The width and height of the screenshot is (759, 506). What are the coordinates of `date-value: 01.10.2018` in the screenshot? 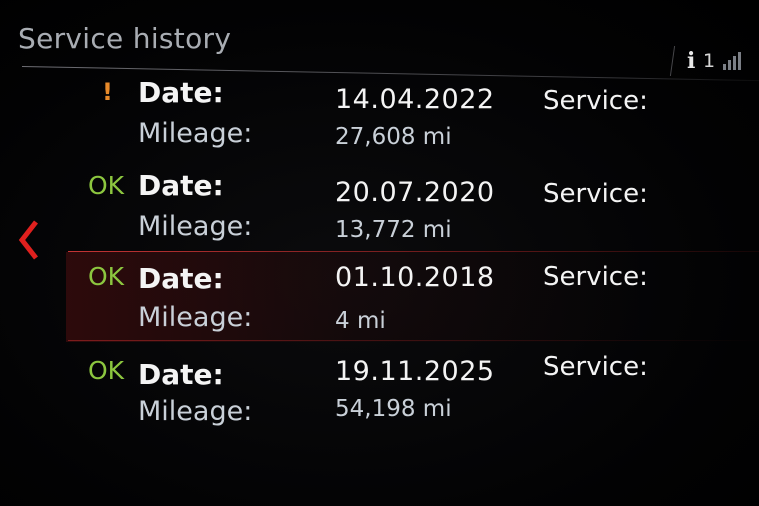 It's located at (415, 277).